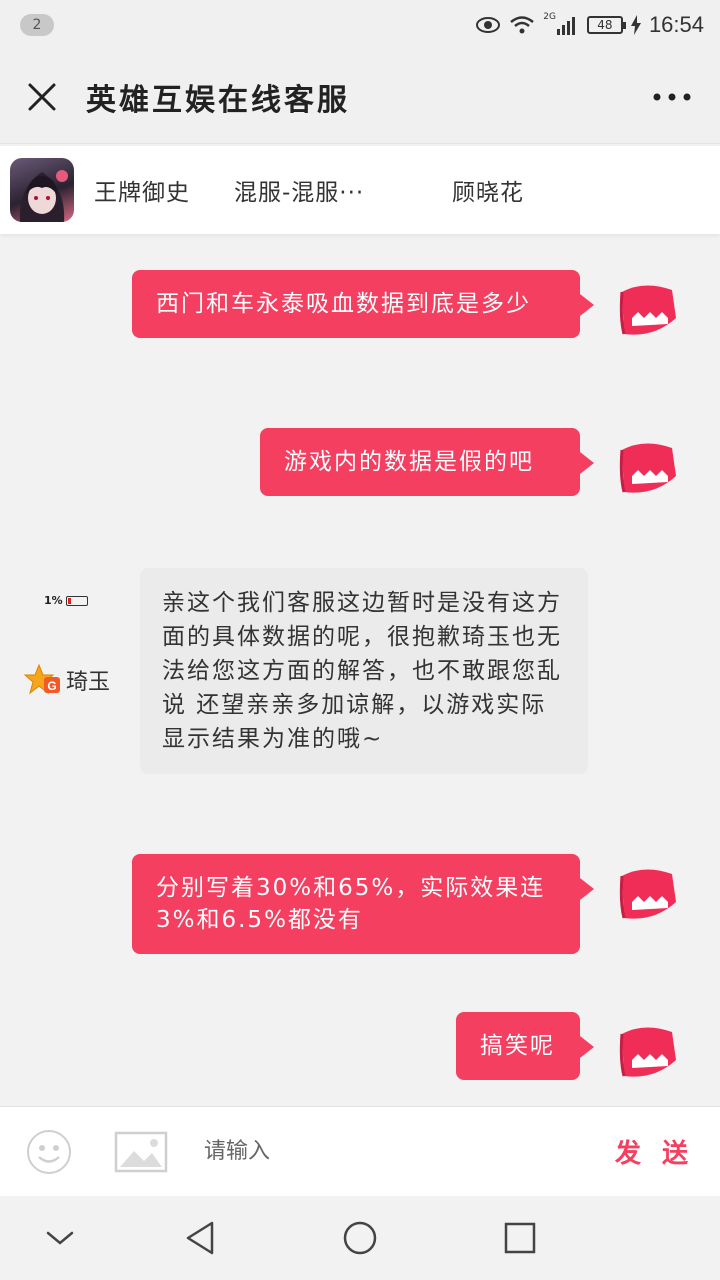 This screenshot has width=720, height=1280. I want to click on close-icon, so click(42, 96).